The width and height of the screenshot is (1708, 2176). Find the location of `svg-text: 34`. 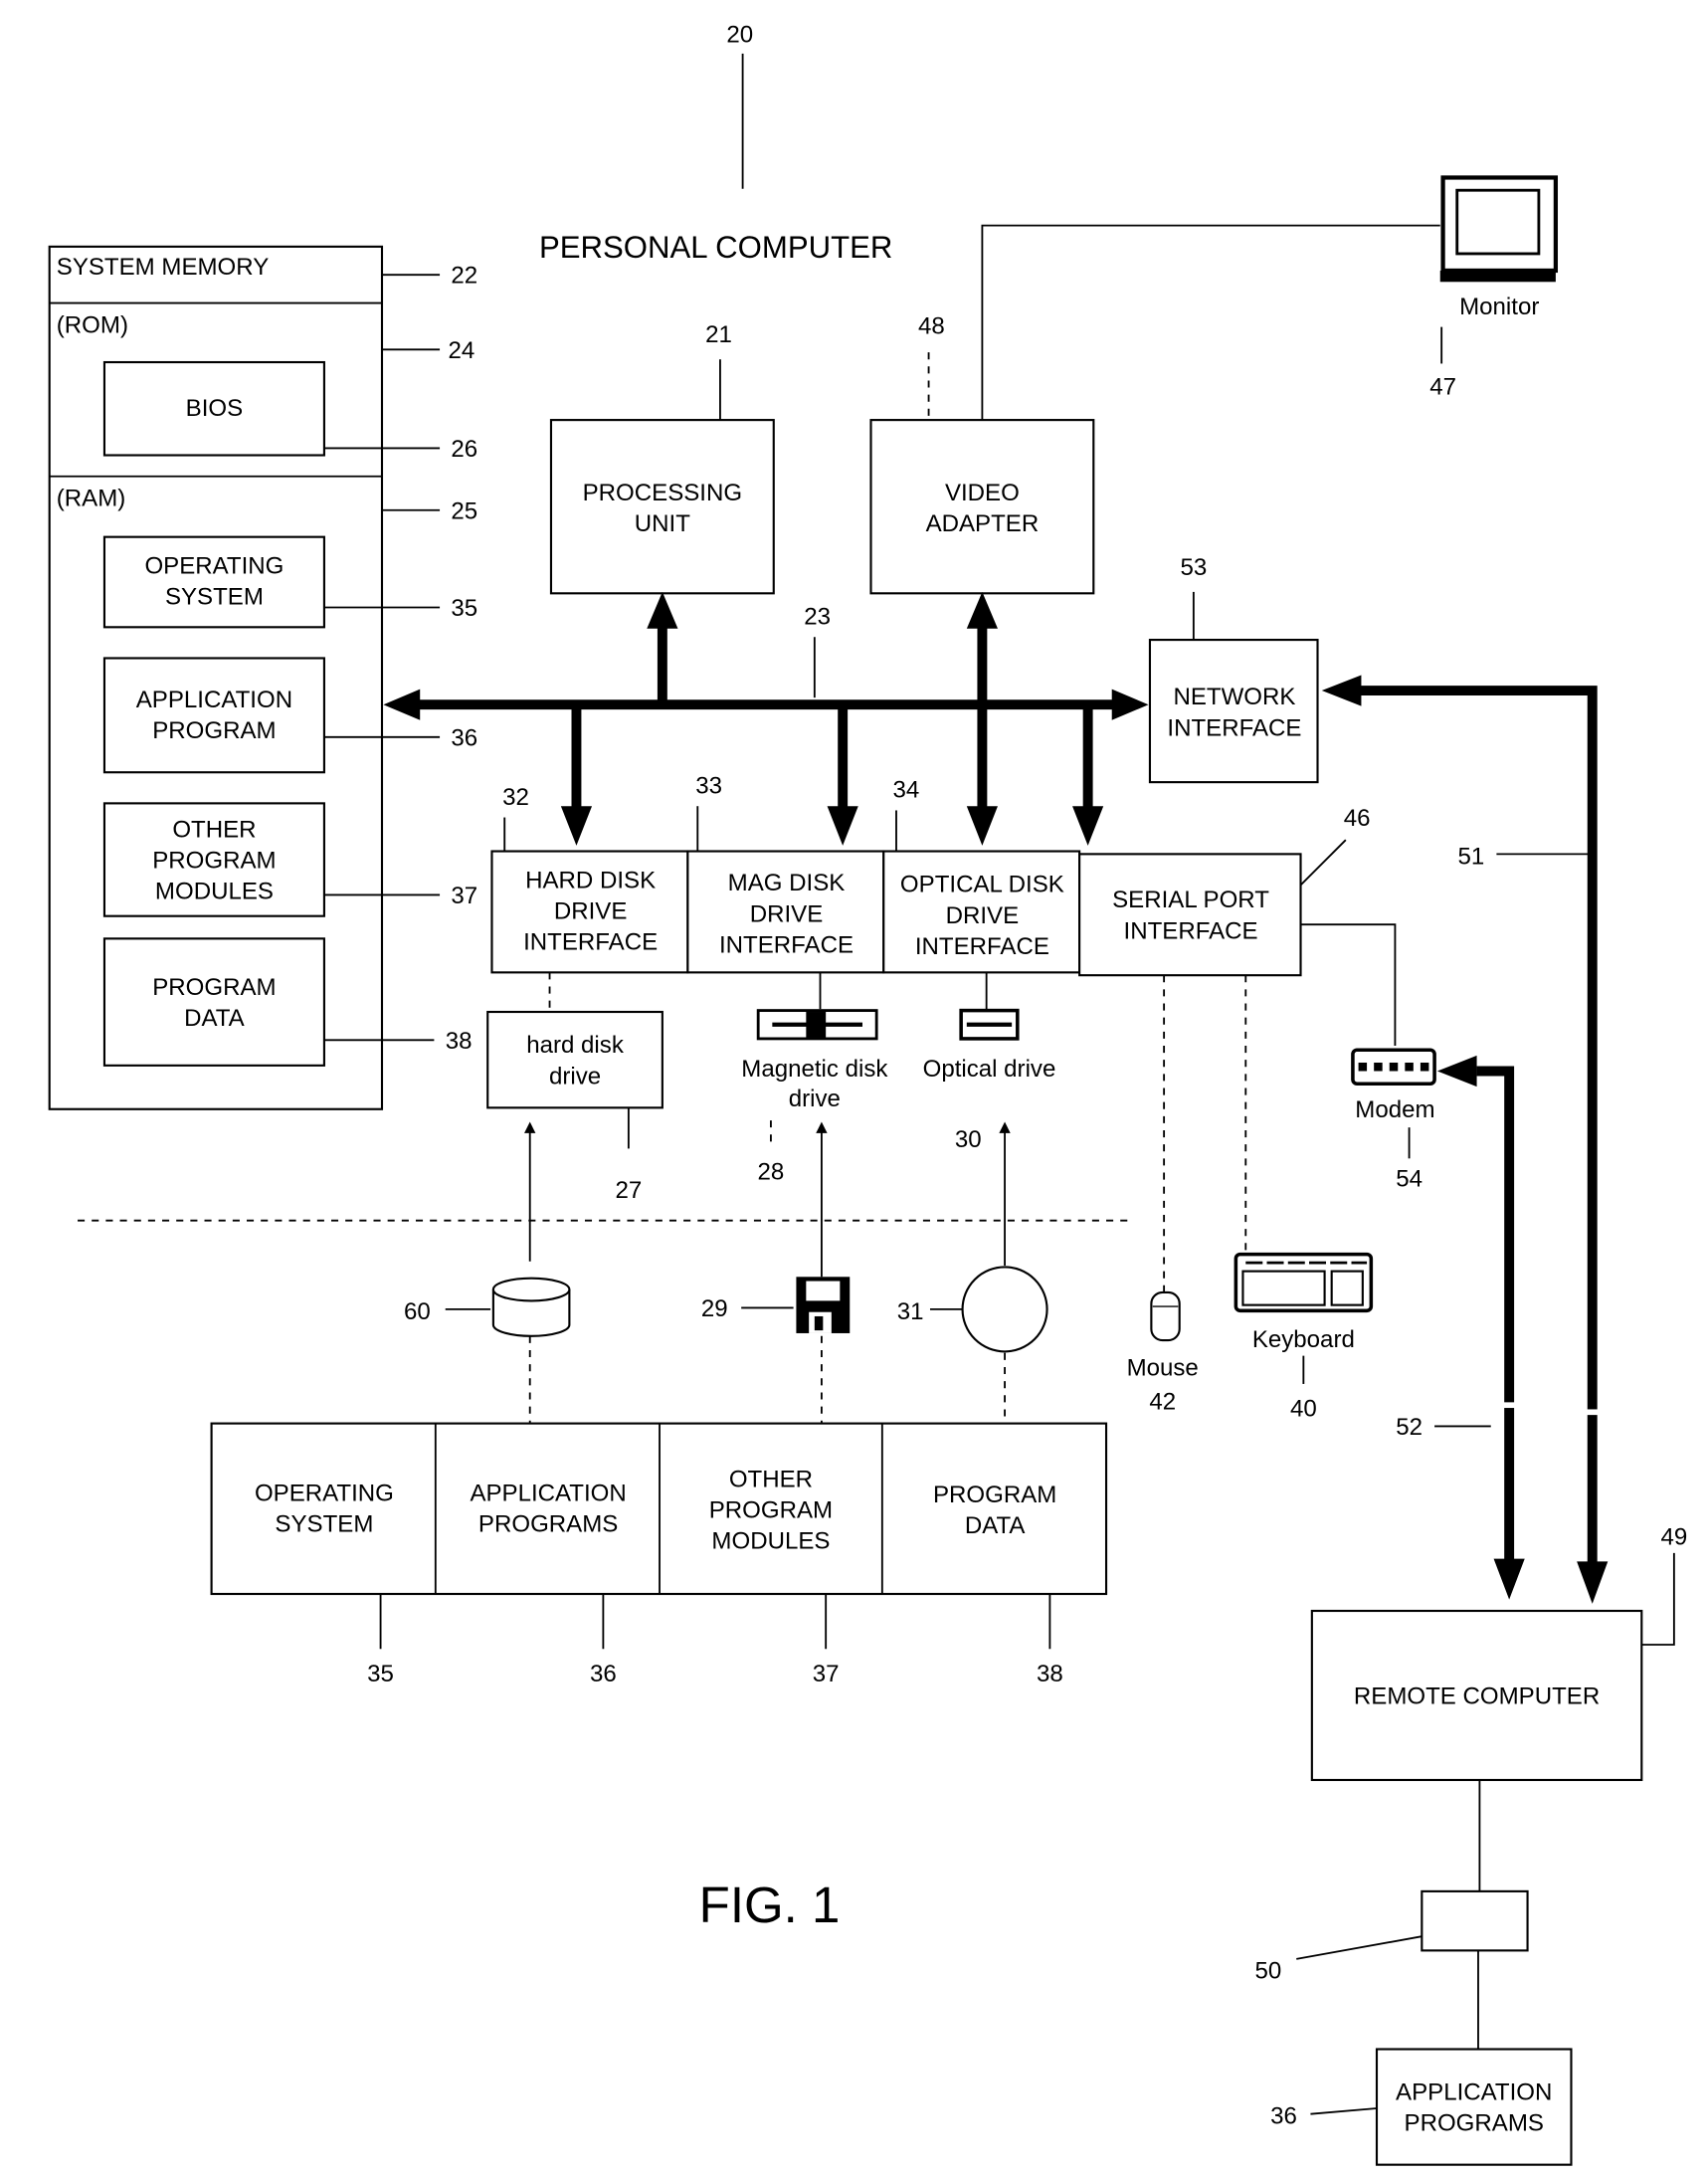

svg-text: 34 is located at coordinates (906, 790).